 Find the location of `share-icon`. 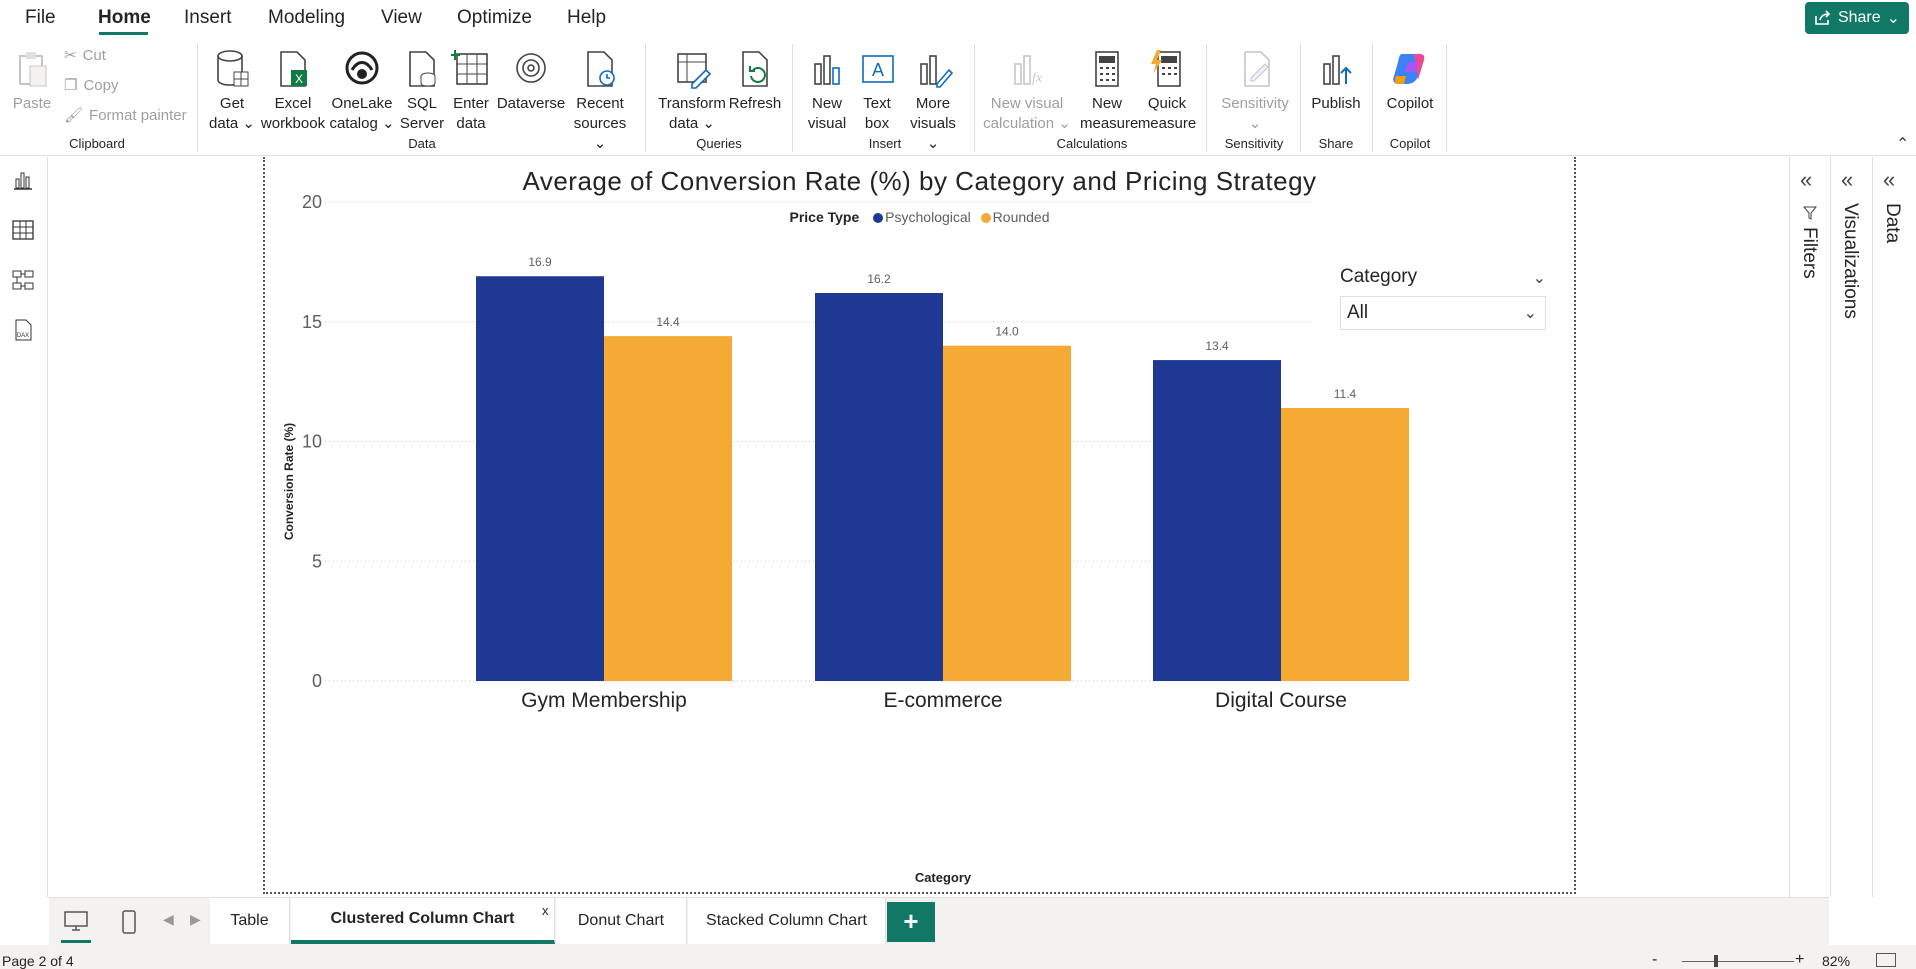

share-icon is located at coordinates (1823, 17).